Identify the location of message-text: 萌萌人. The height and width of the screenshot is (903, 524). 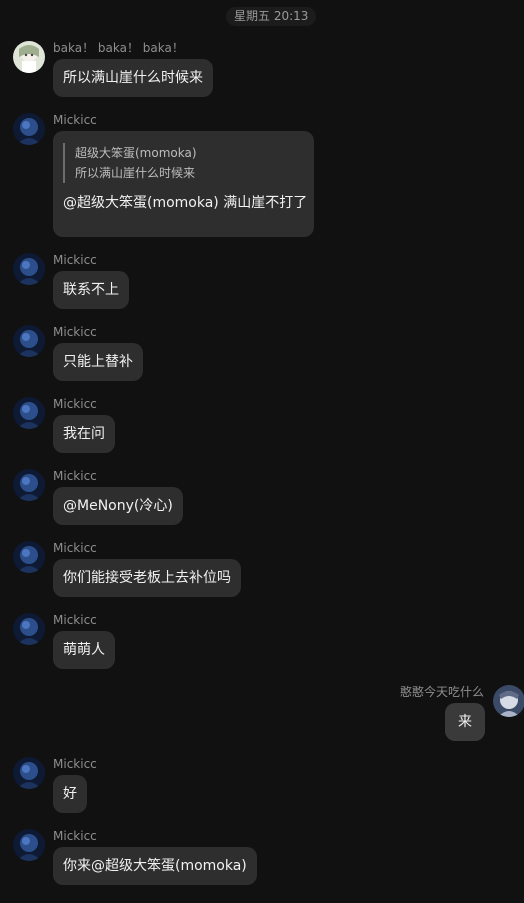
(84, 650).